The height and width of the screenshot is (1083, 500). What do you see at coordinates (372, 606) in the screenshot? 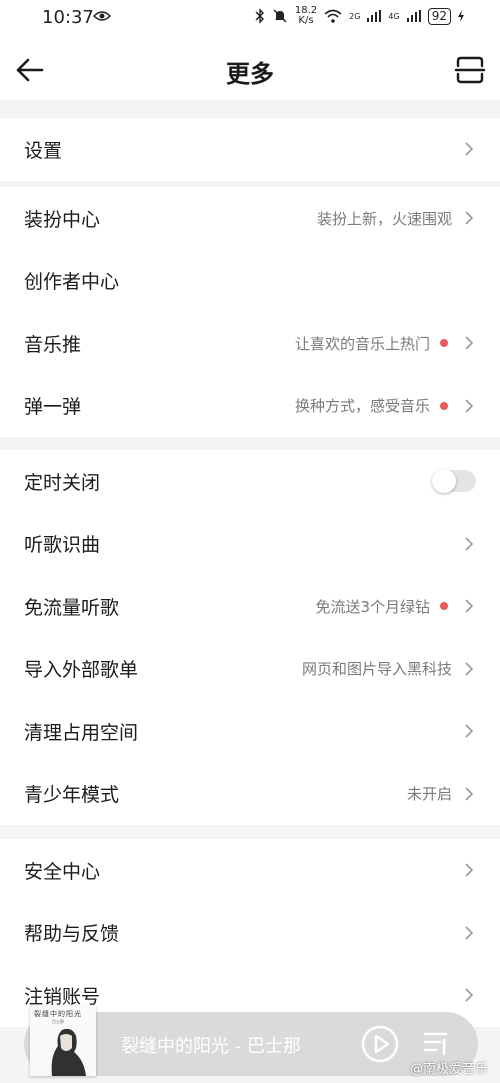
I see `menu-row-subtitle: 免流送3个月绿钻` at bounding box center [372, 606].